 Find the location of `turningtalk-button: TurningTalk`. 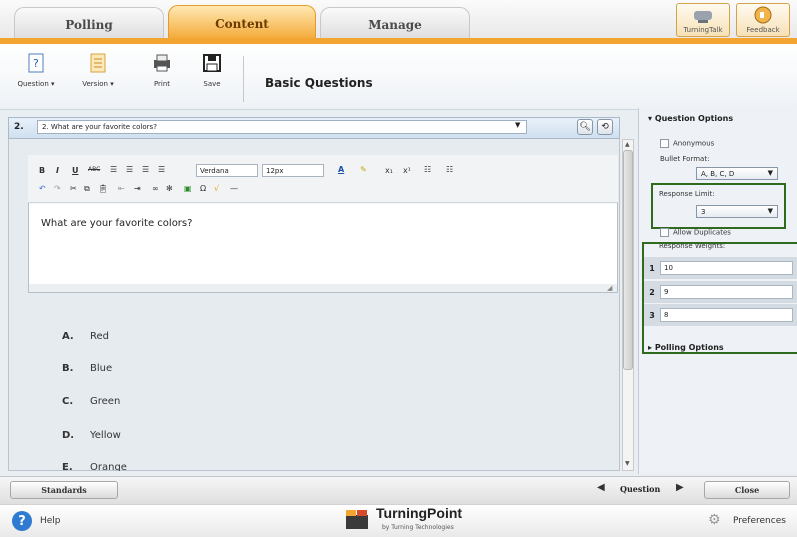

turningtalk-button: TurningTalk is located at coordinates (703, 20).